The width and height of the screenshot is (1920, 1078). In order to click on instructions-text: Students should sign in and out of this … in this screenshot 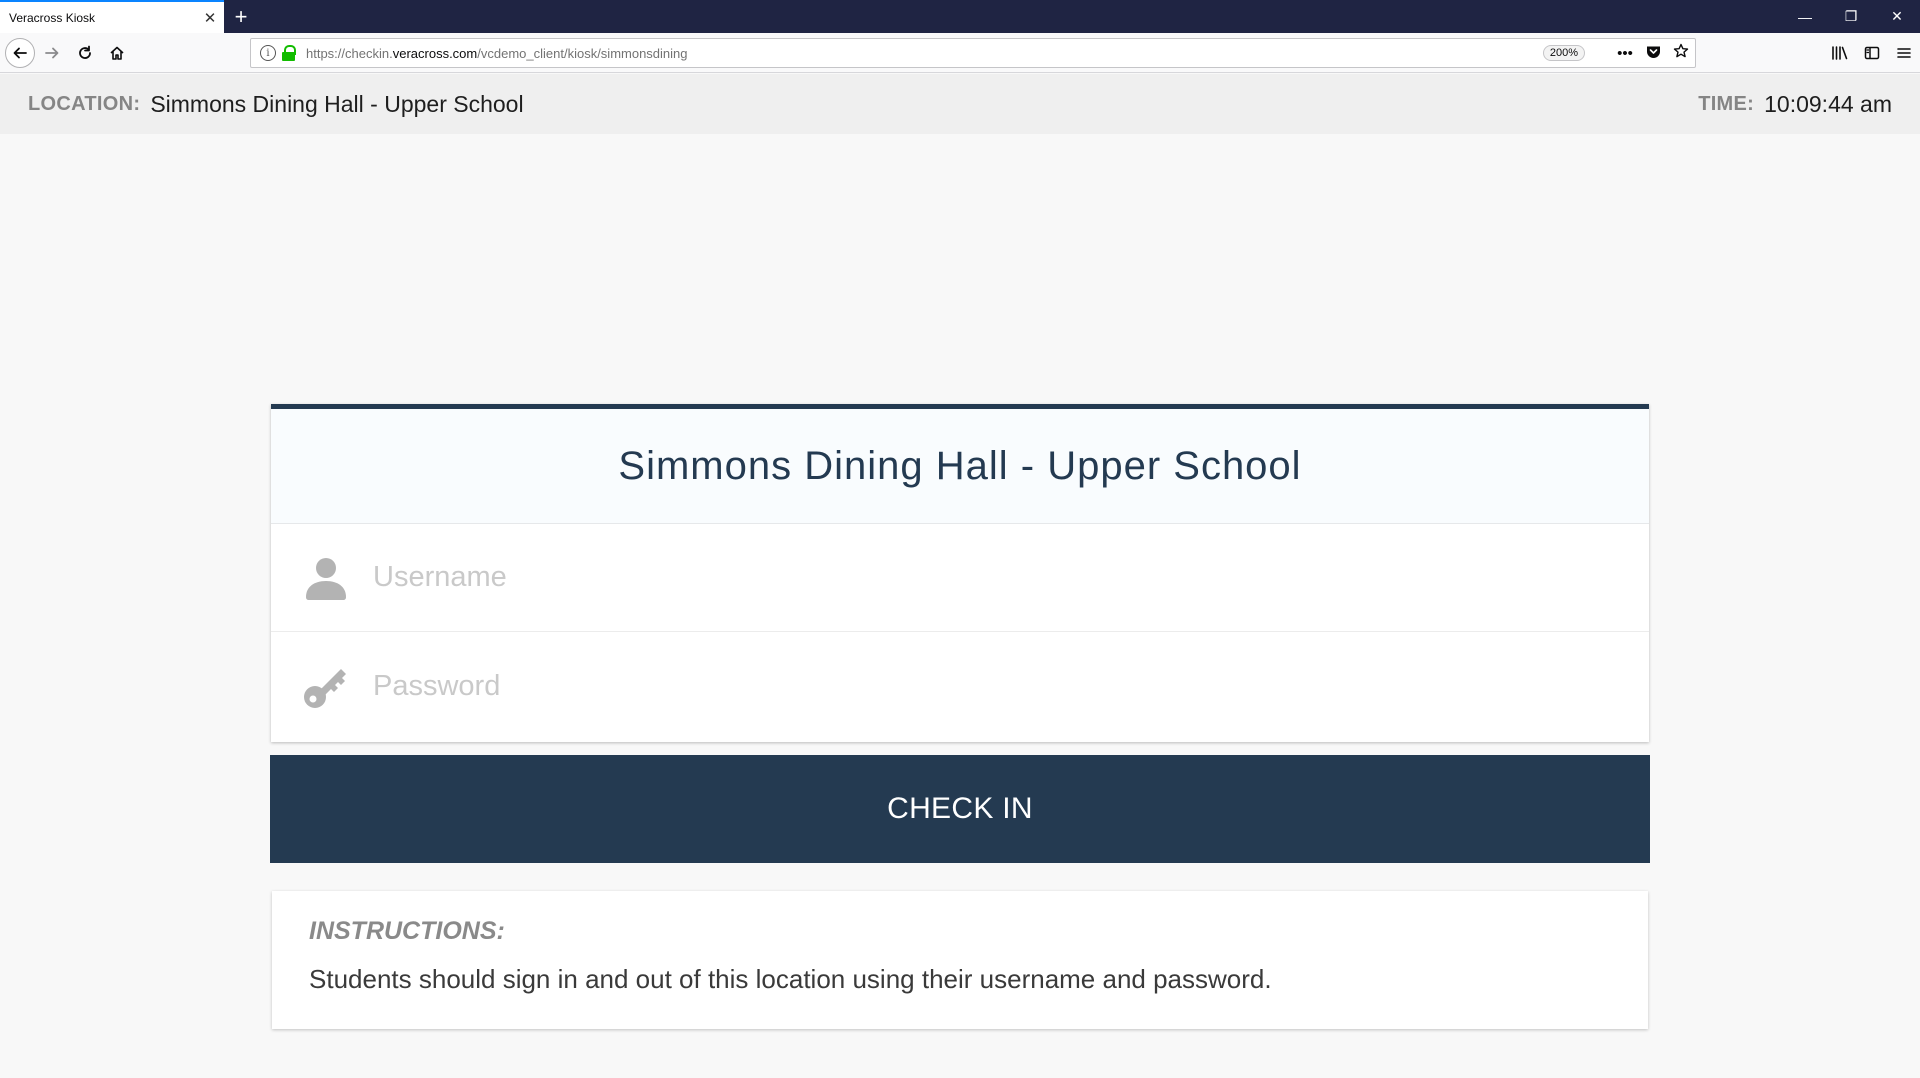, I will do `click(790, 979)`.